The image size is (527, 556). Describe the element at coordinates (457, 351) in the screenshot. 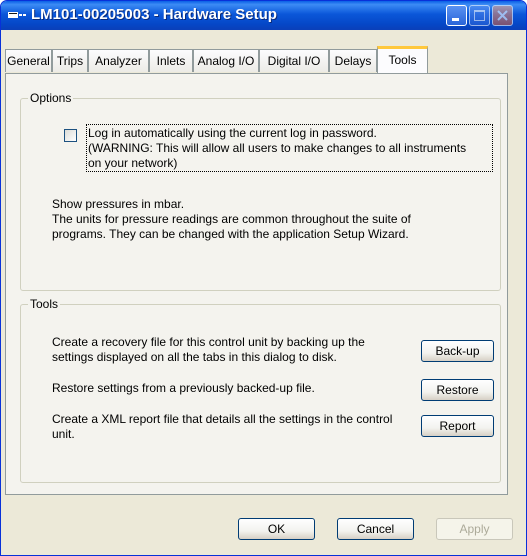

I see `backup-button: Back-up` at that location.